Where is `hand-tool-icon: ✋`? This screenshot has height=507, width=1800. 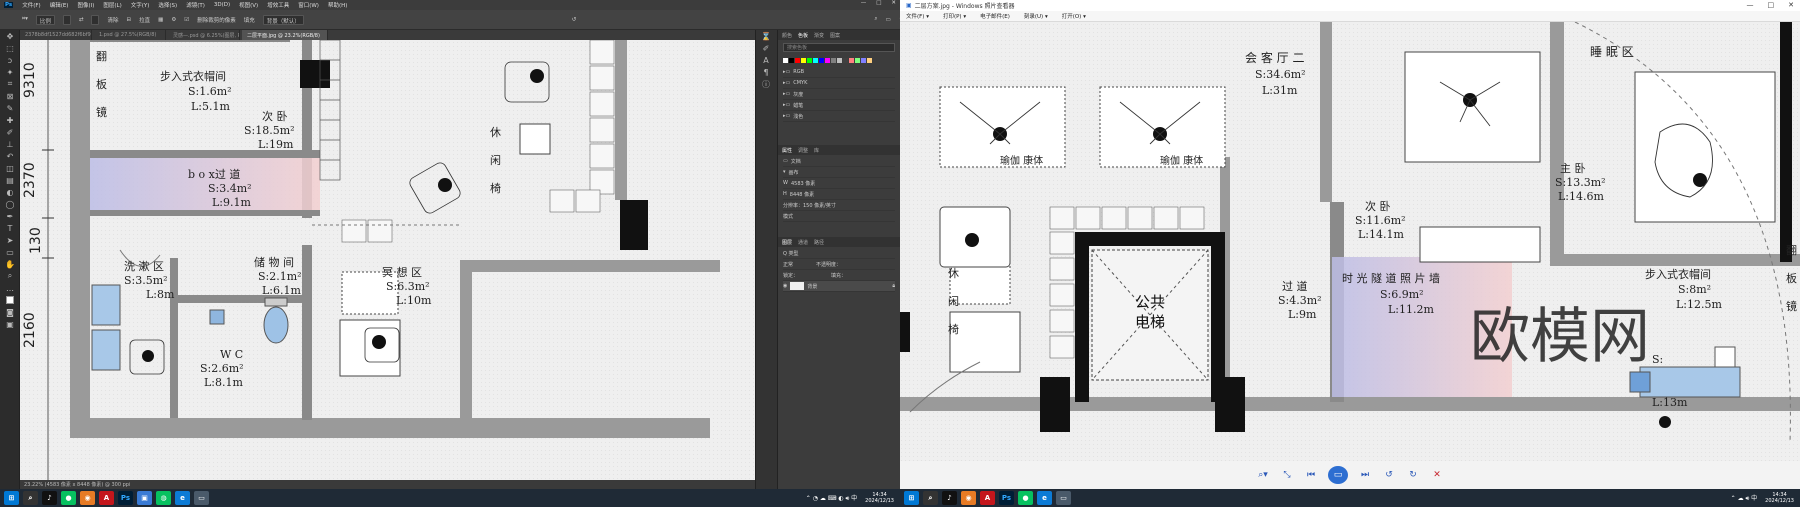
hand-tool-icon: ✋ is located at coordinates (10, 264).